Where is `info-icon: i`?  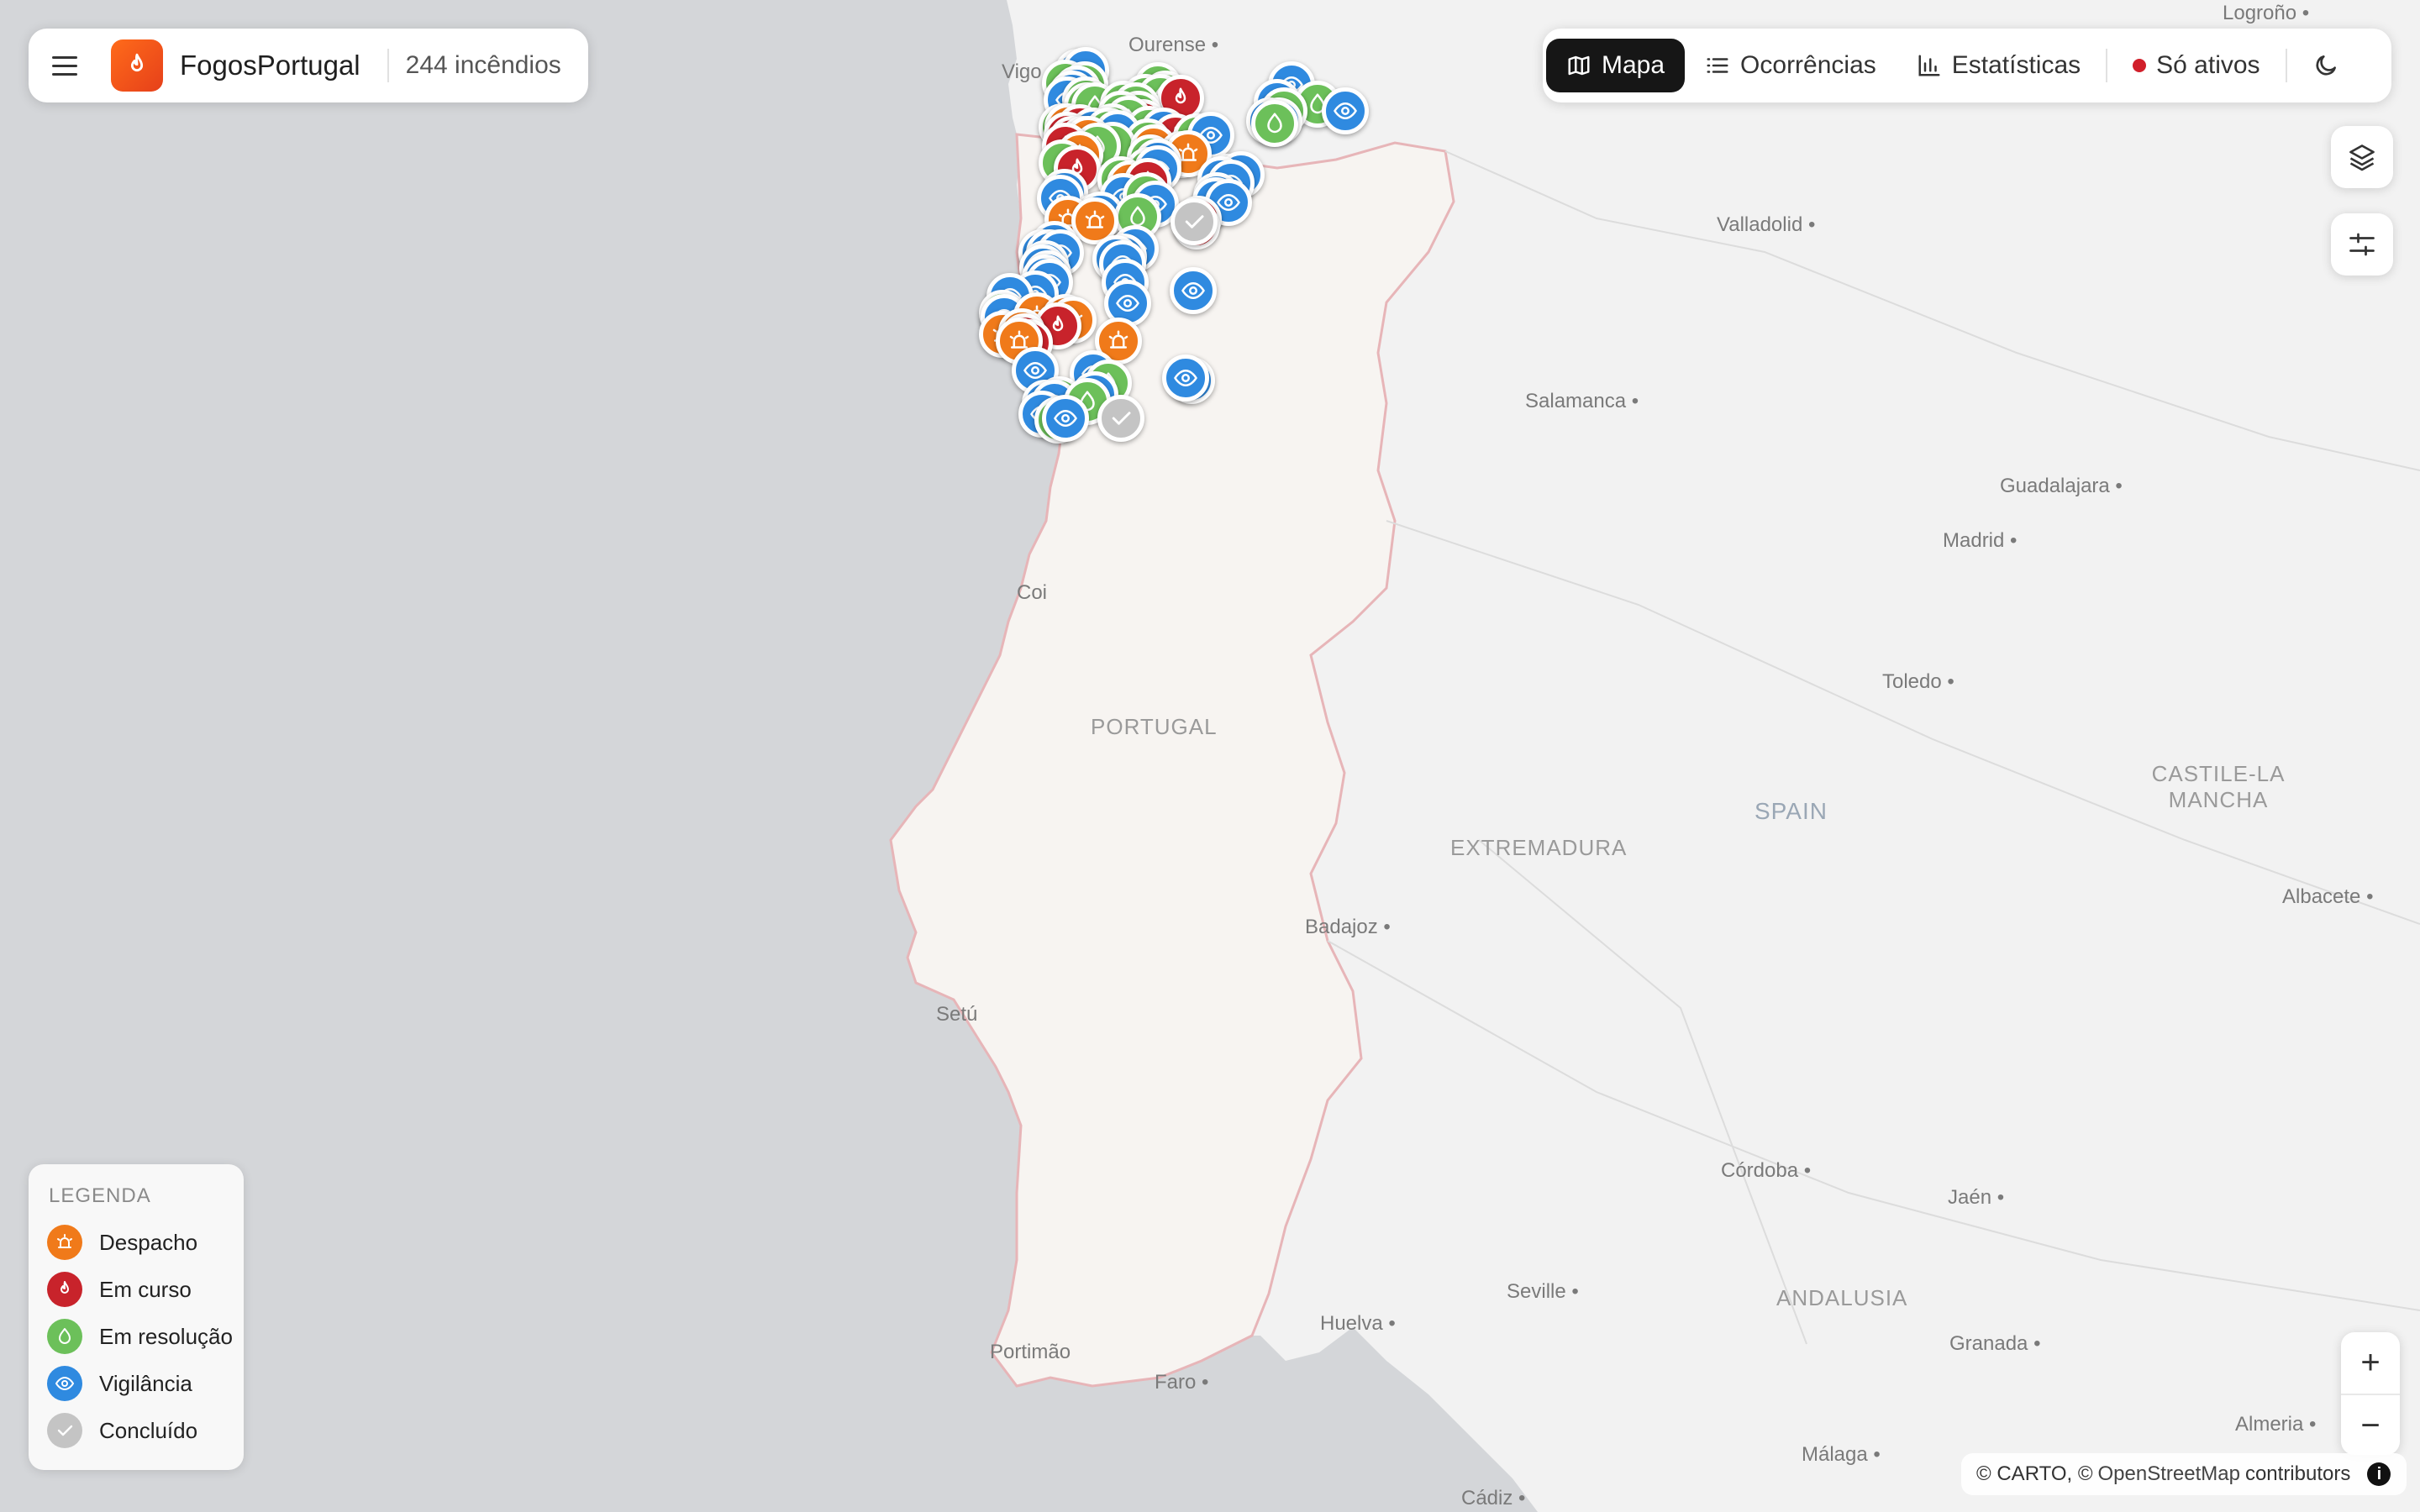
info-icon: i is located at coordinates (2379, 1474).